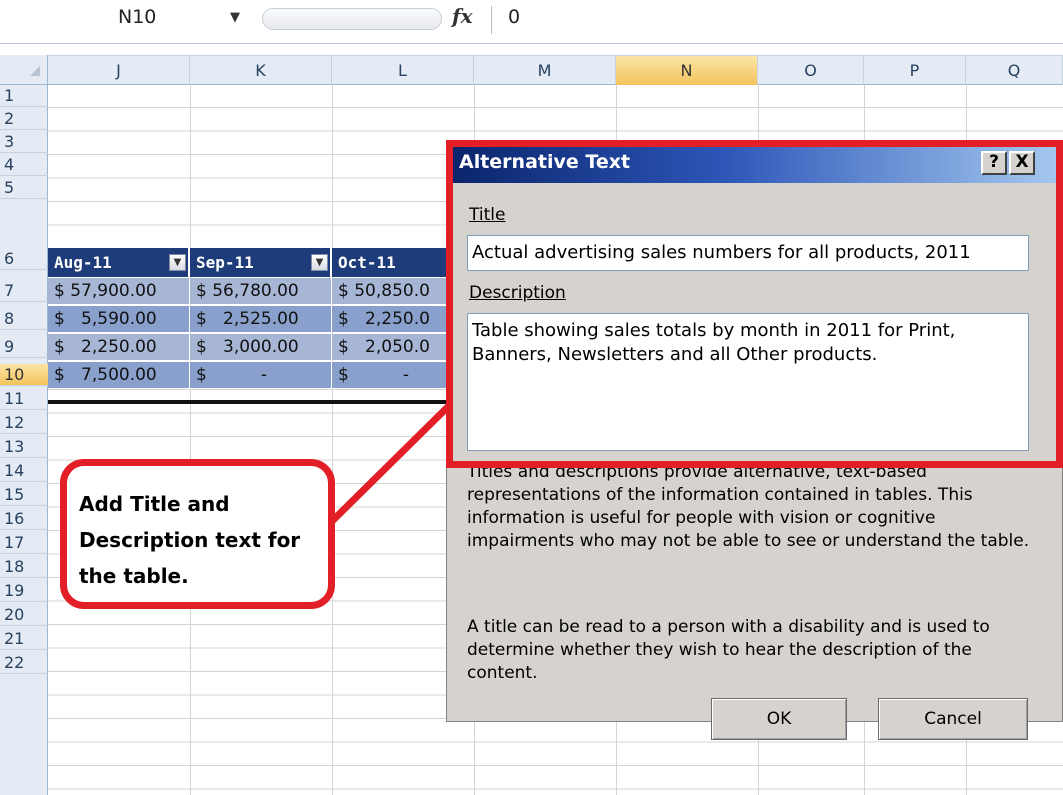 This screenshot has width=1063, height=795. Describe the element at coordinates (261, 291) in the screenshot. I see `table-cell: $ 56,780.00` at that location.